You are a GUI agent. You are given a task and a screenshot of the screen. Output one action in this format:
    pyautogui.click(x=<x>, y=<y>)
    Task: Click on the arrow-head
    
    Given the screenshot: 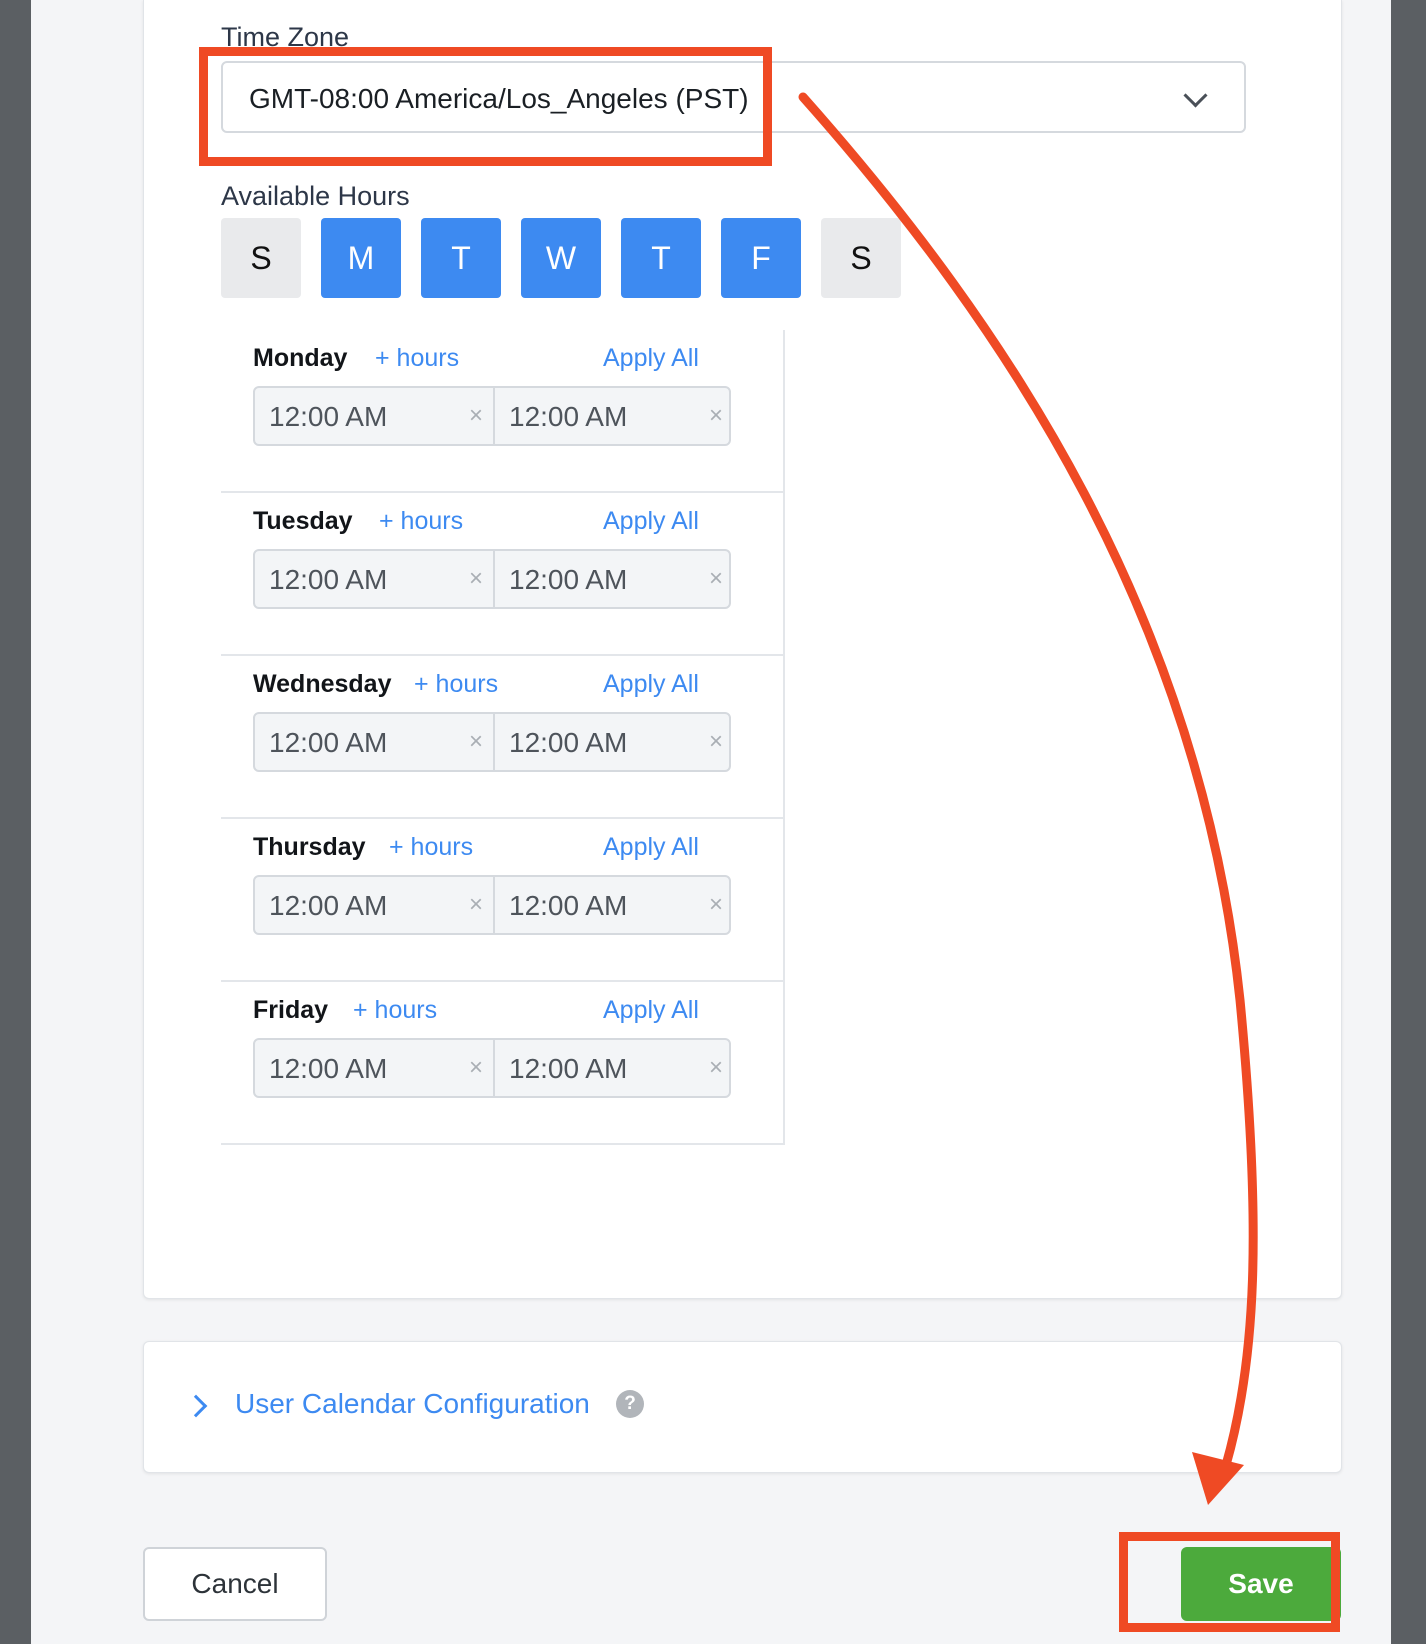 What is the action you would take?
    pyautogui.click(x=1218, y=1478)
    